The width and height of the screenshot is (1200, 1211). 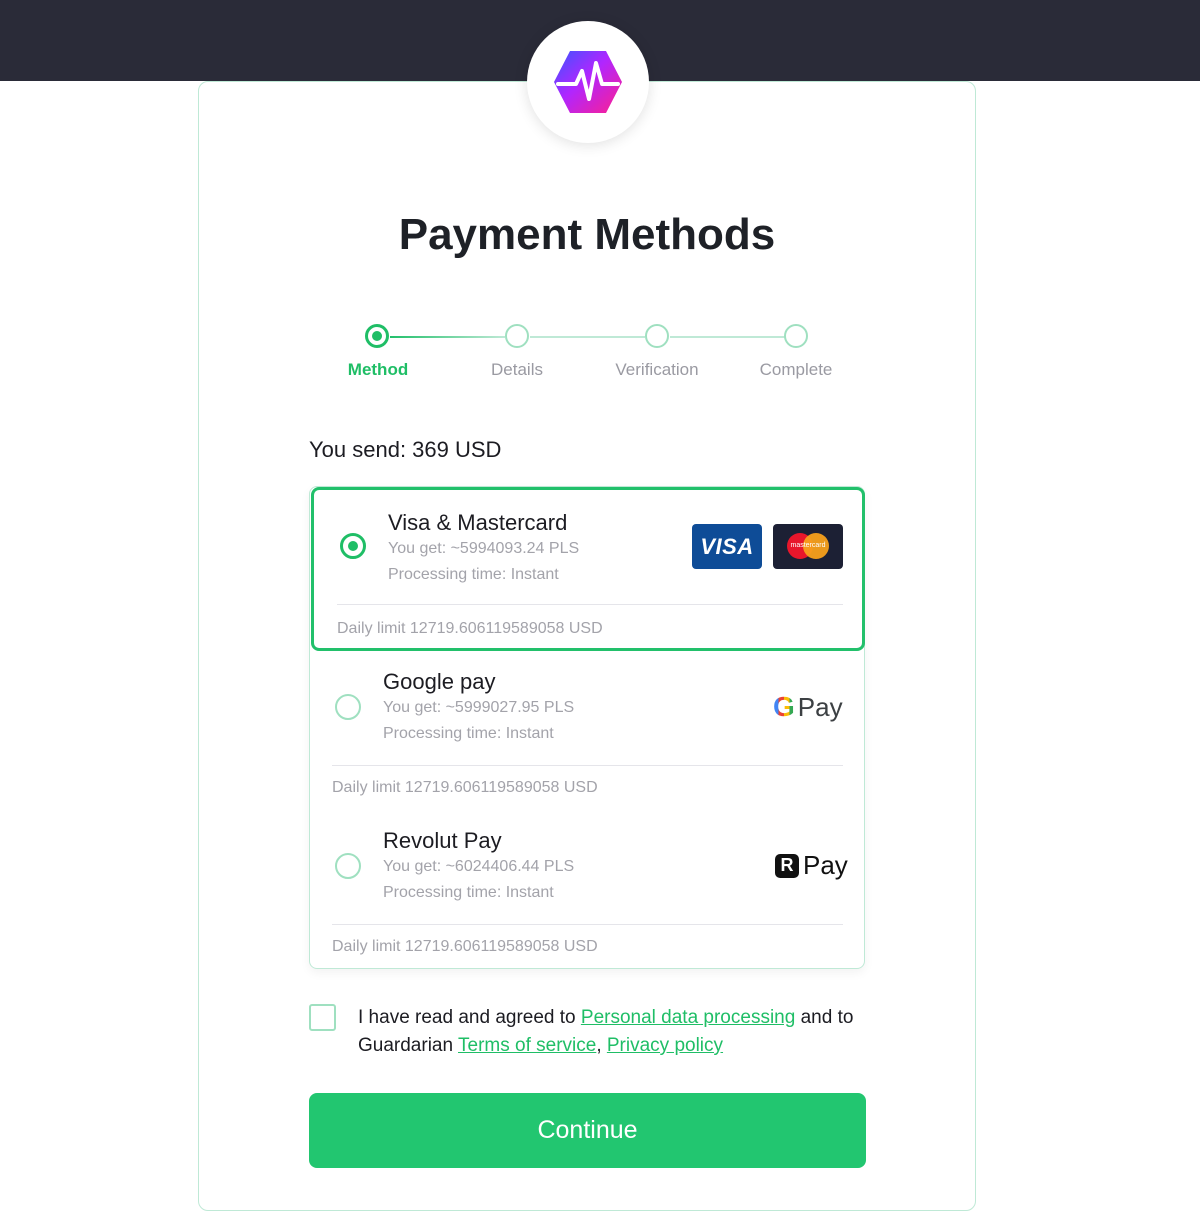 What do you see at coordinates (601, 1045) in the screenshot?
I see `agreement-text-part: ,` at bounding box center [601, 1045].